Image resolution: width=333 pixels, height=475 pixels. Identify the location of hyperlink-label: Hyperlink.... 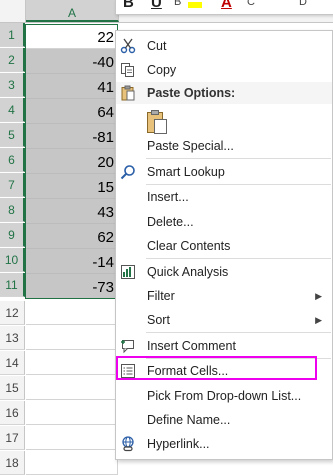
(178, 444).